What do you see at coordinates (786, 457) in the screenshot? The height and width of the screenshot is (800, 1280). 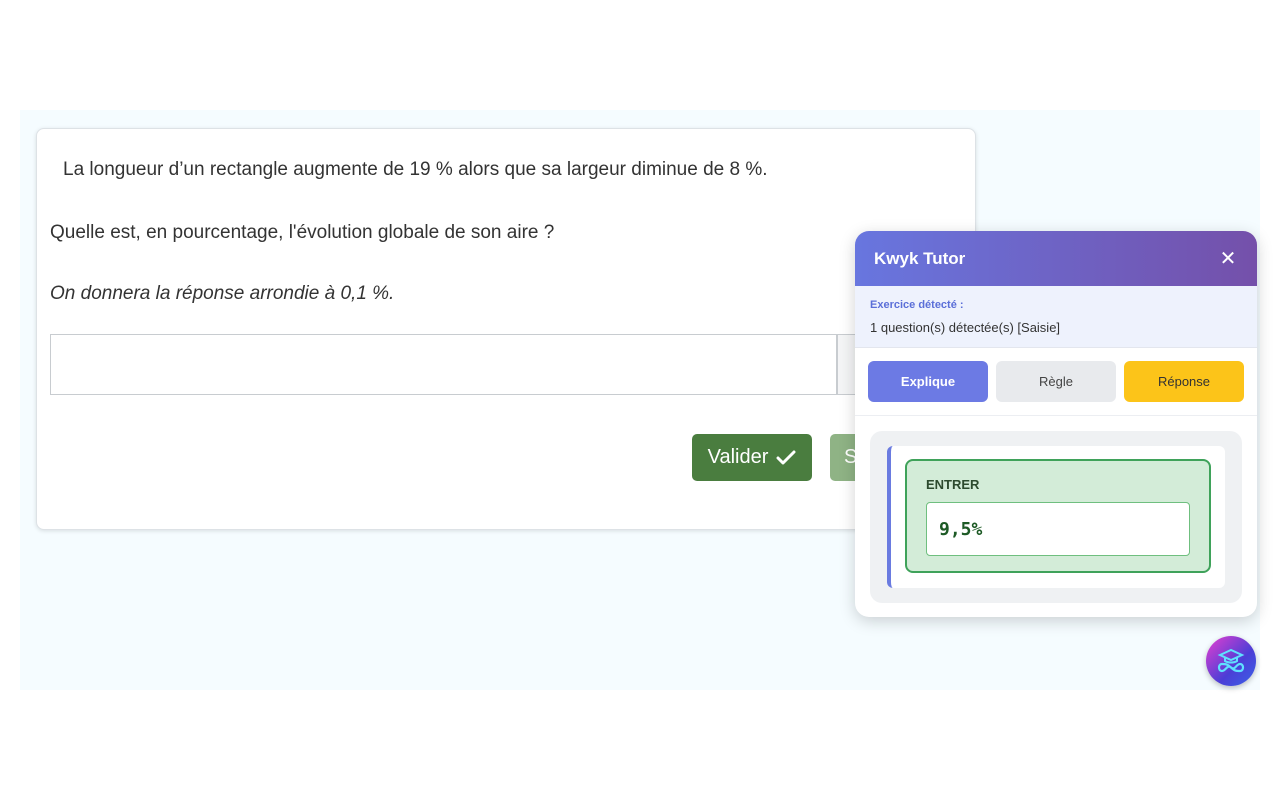 I see `check-icon` at bounding box center [786, 457].